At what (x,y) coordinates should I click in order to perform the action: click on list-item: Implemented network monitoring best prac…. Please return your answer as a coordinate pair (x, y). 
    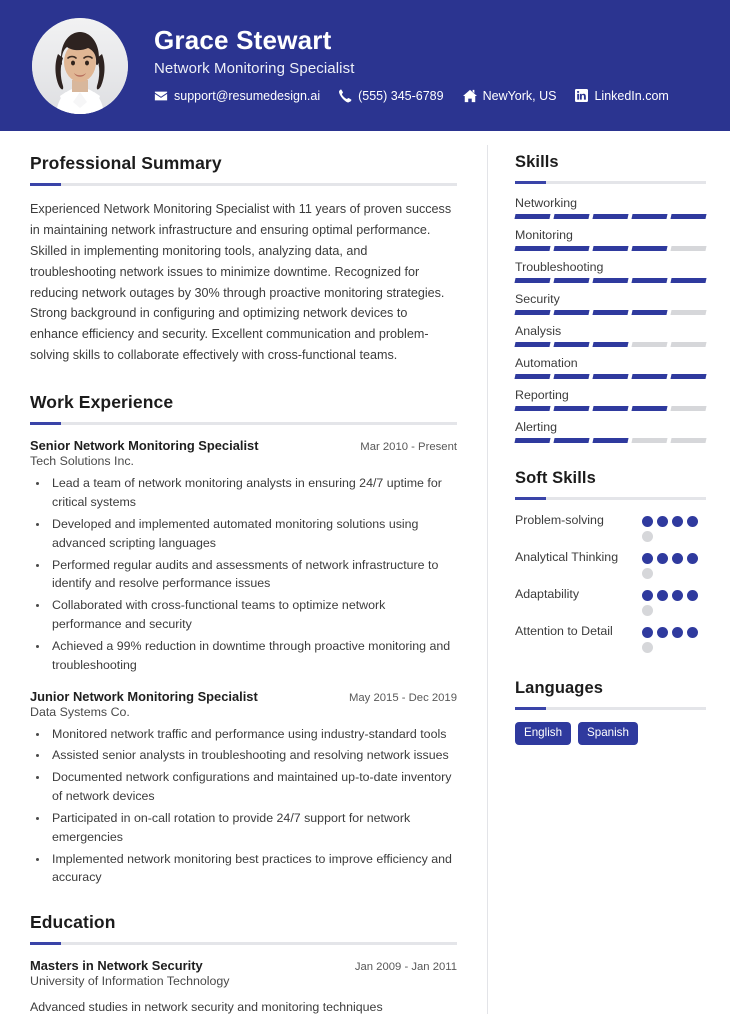
    Looking at the image, I should click on (253, 869).